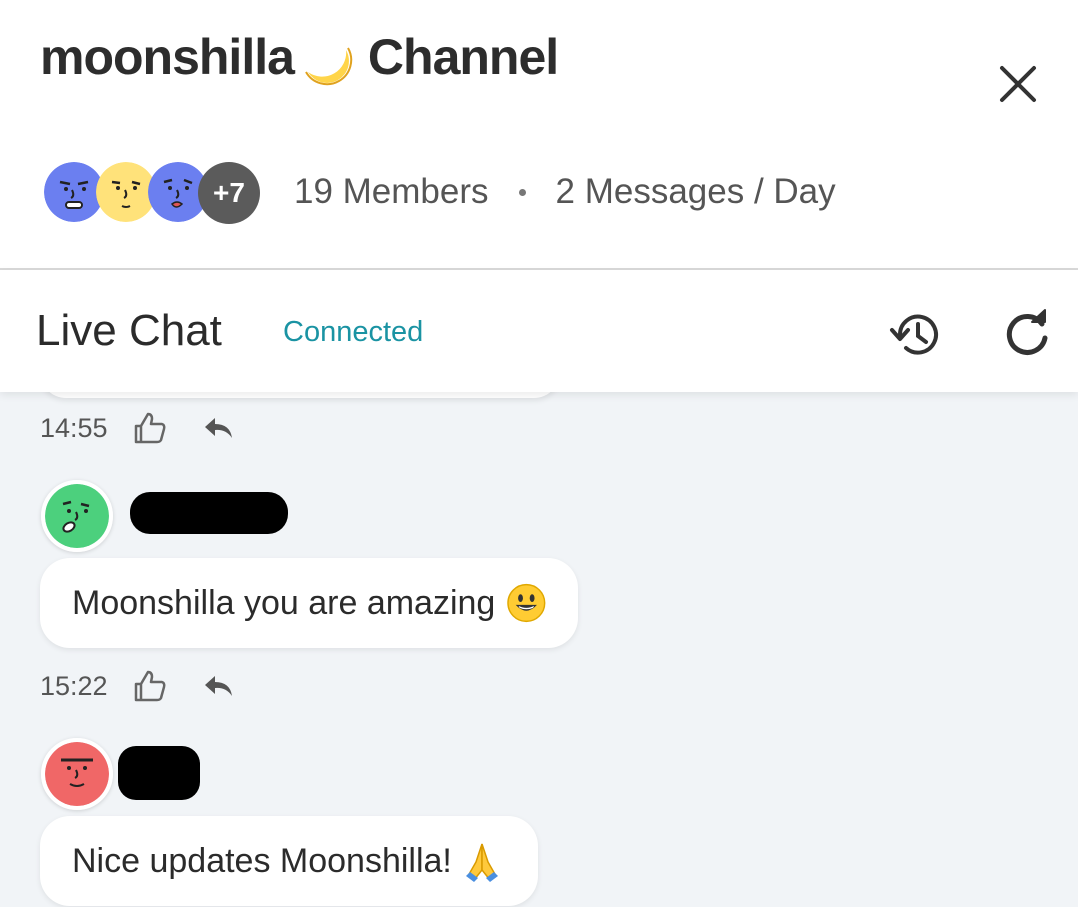 The width and height of the screenshot is (1078, 907). What do you see at coordinates (481, 862) in the screenshot?
I see `folded-hands-emoji` at bounding box center [481, 862].